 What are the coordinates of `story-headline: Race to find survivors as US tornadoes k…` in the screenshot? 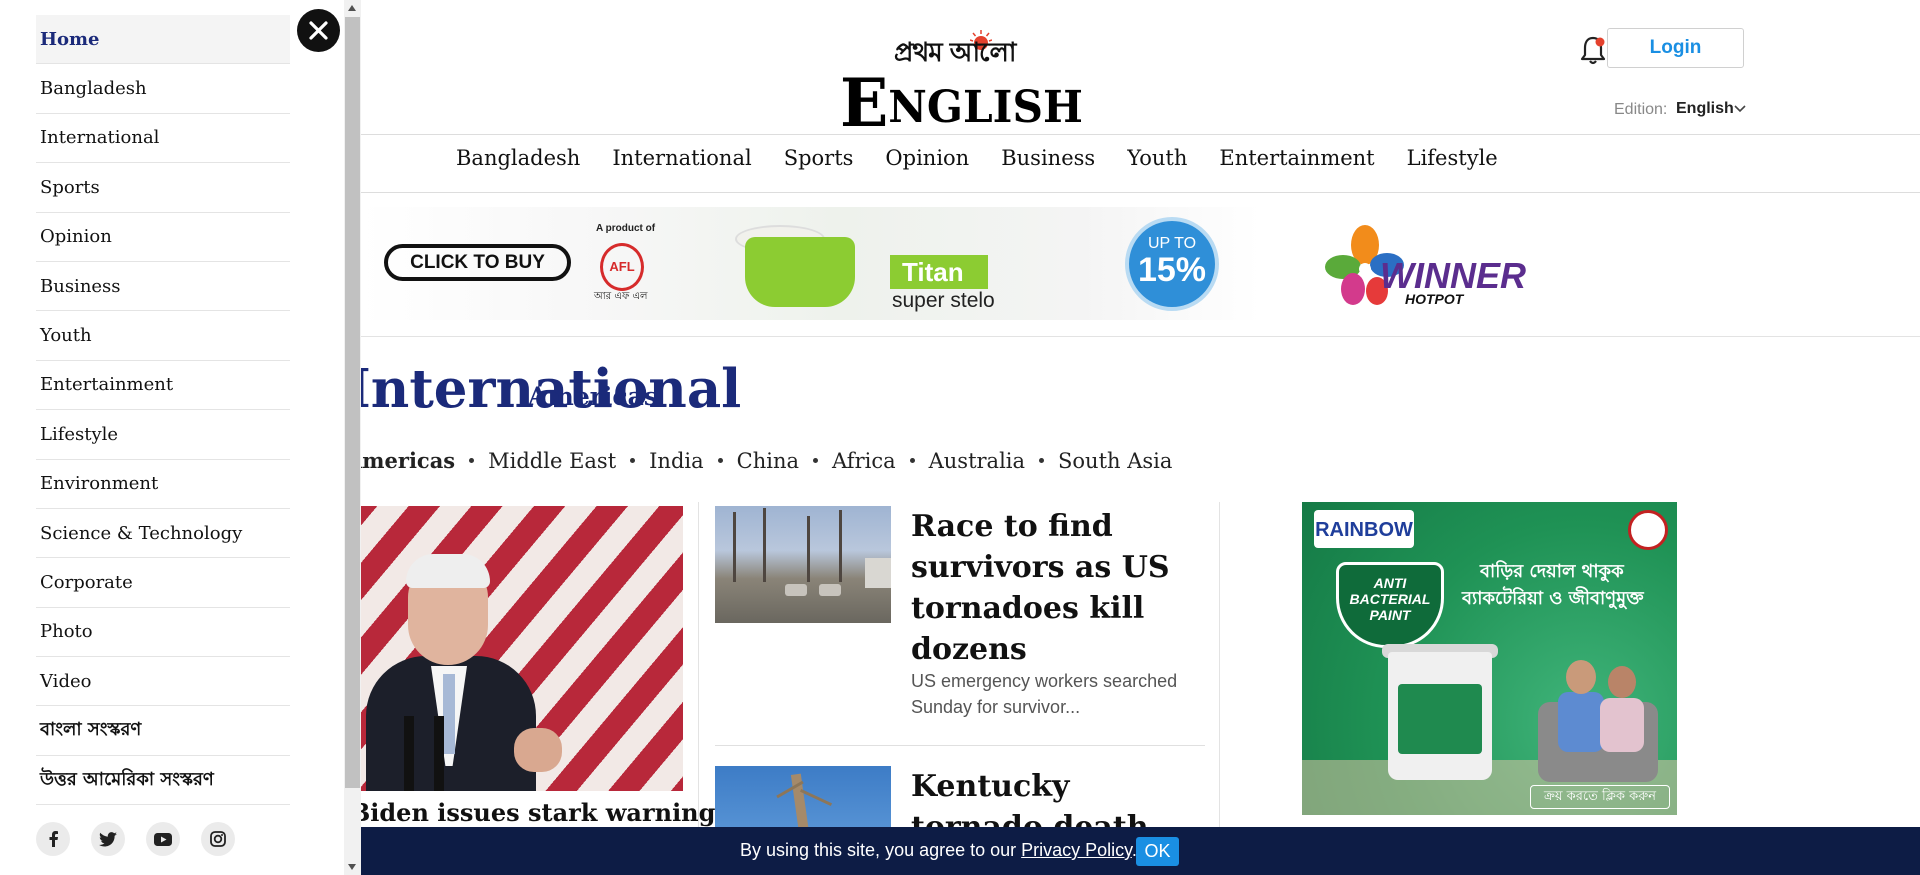 It's located at (1056, 588).